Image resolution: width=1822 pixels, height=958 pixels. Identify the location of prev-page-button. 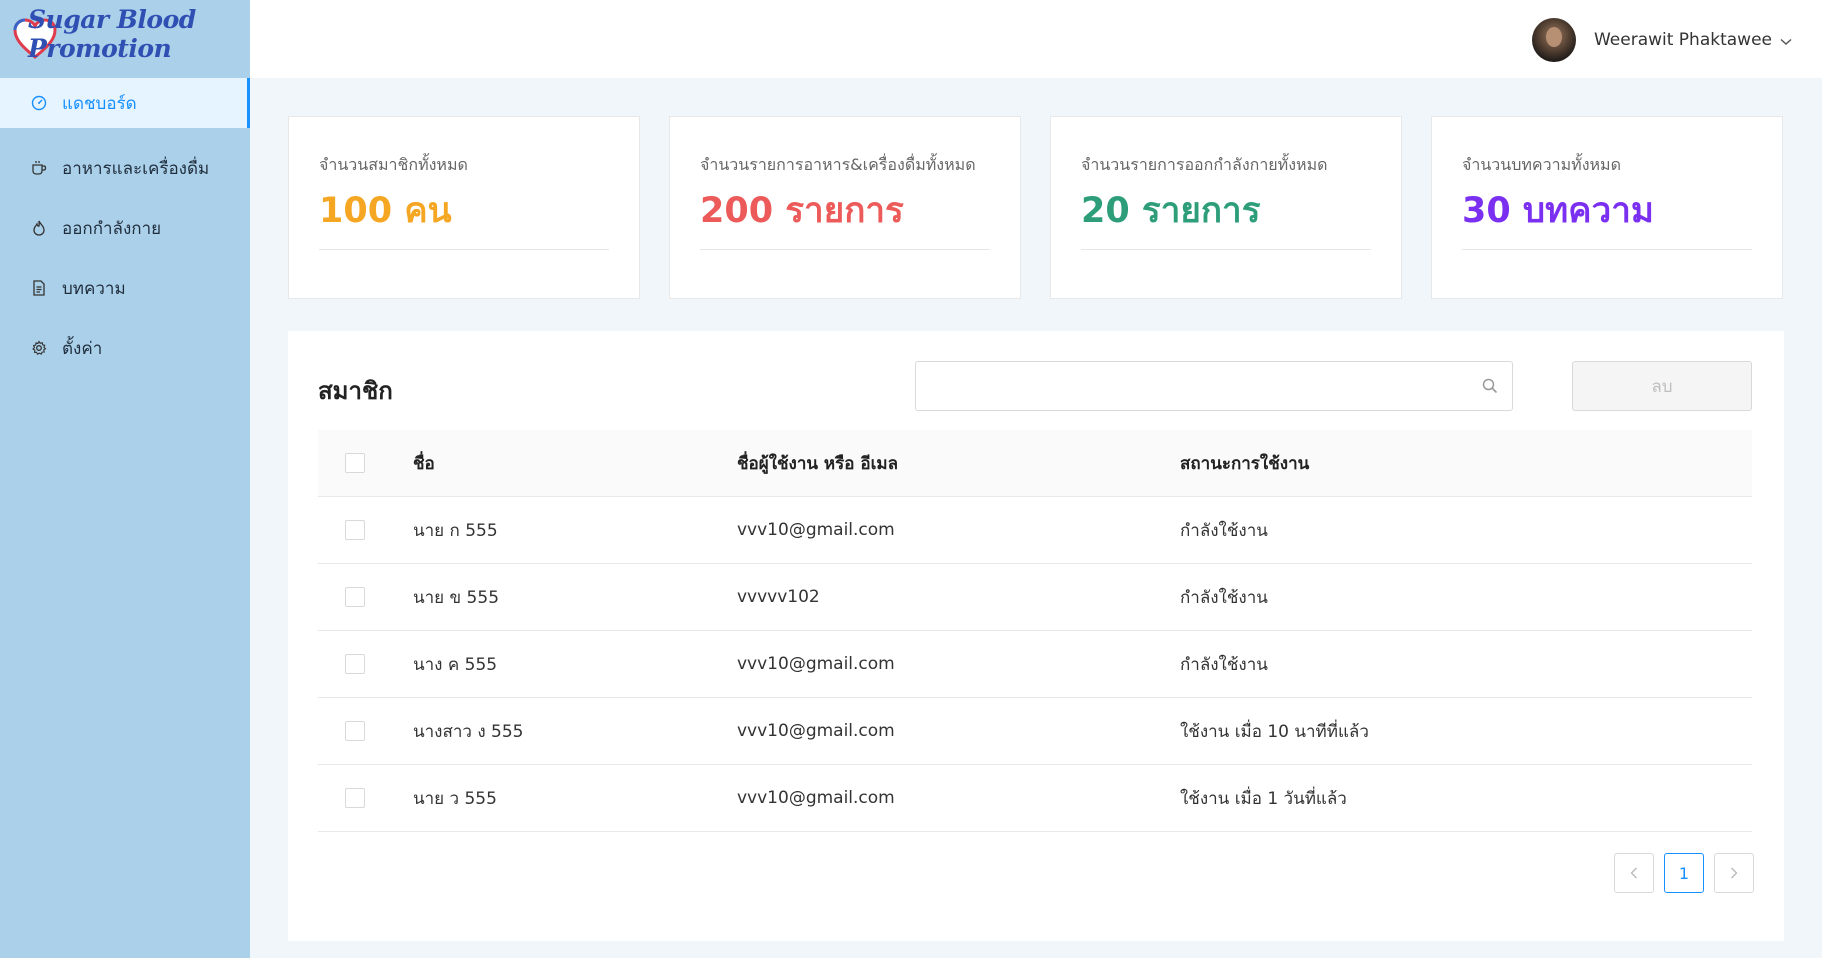
(1634, 873).